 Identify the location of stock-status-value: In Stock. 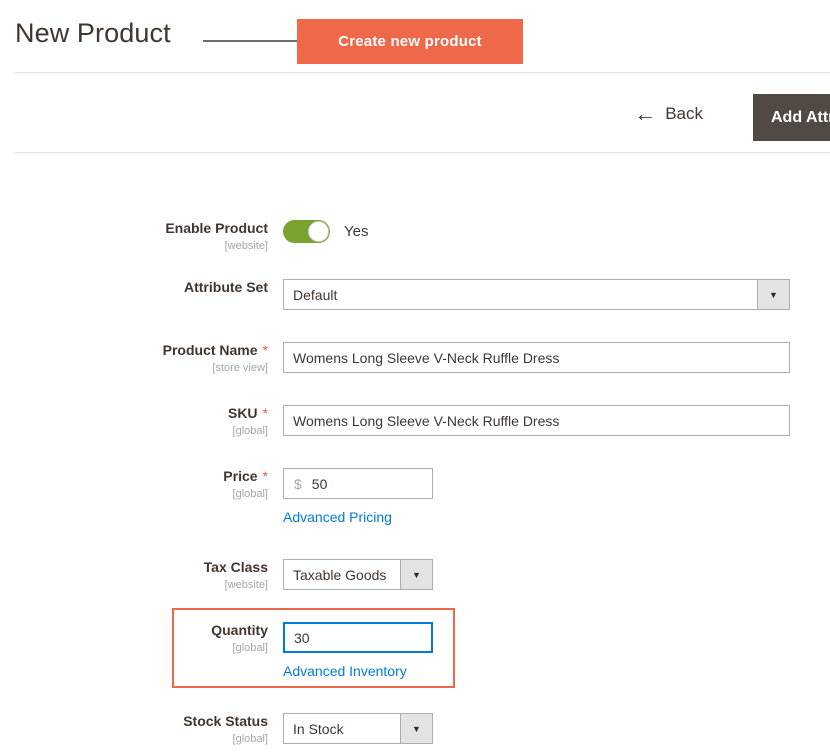
(318, 728).